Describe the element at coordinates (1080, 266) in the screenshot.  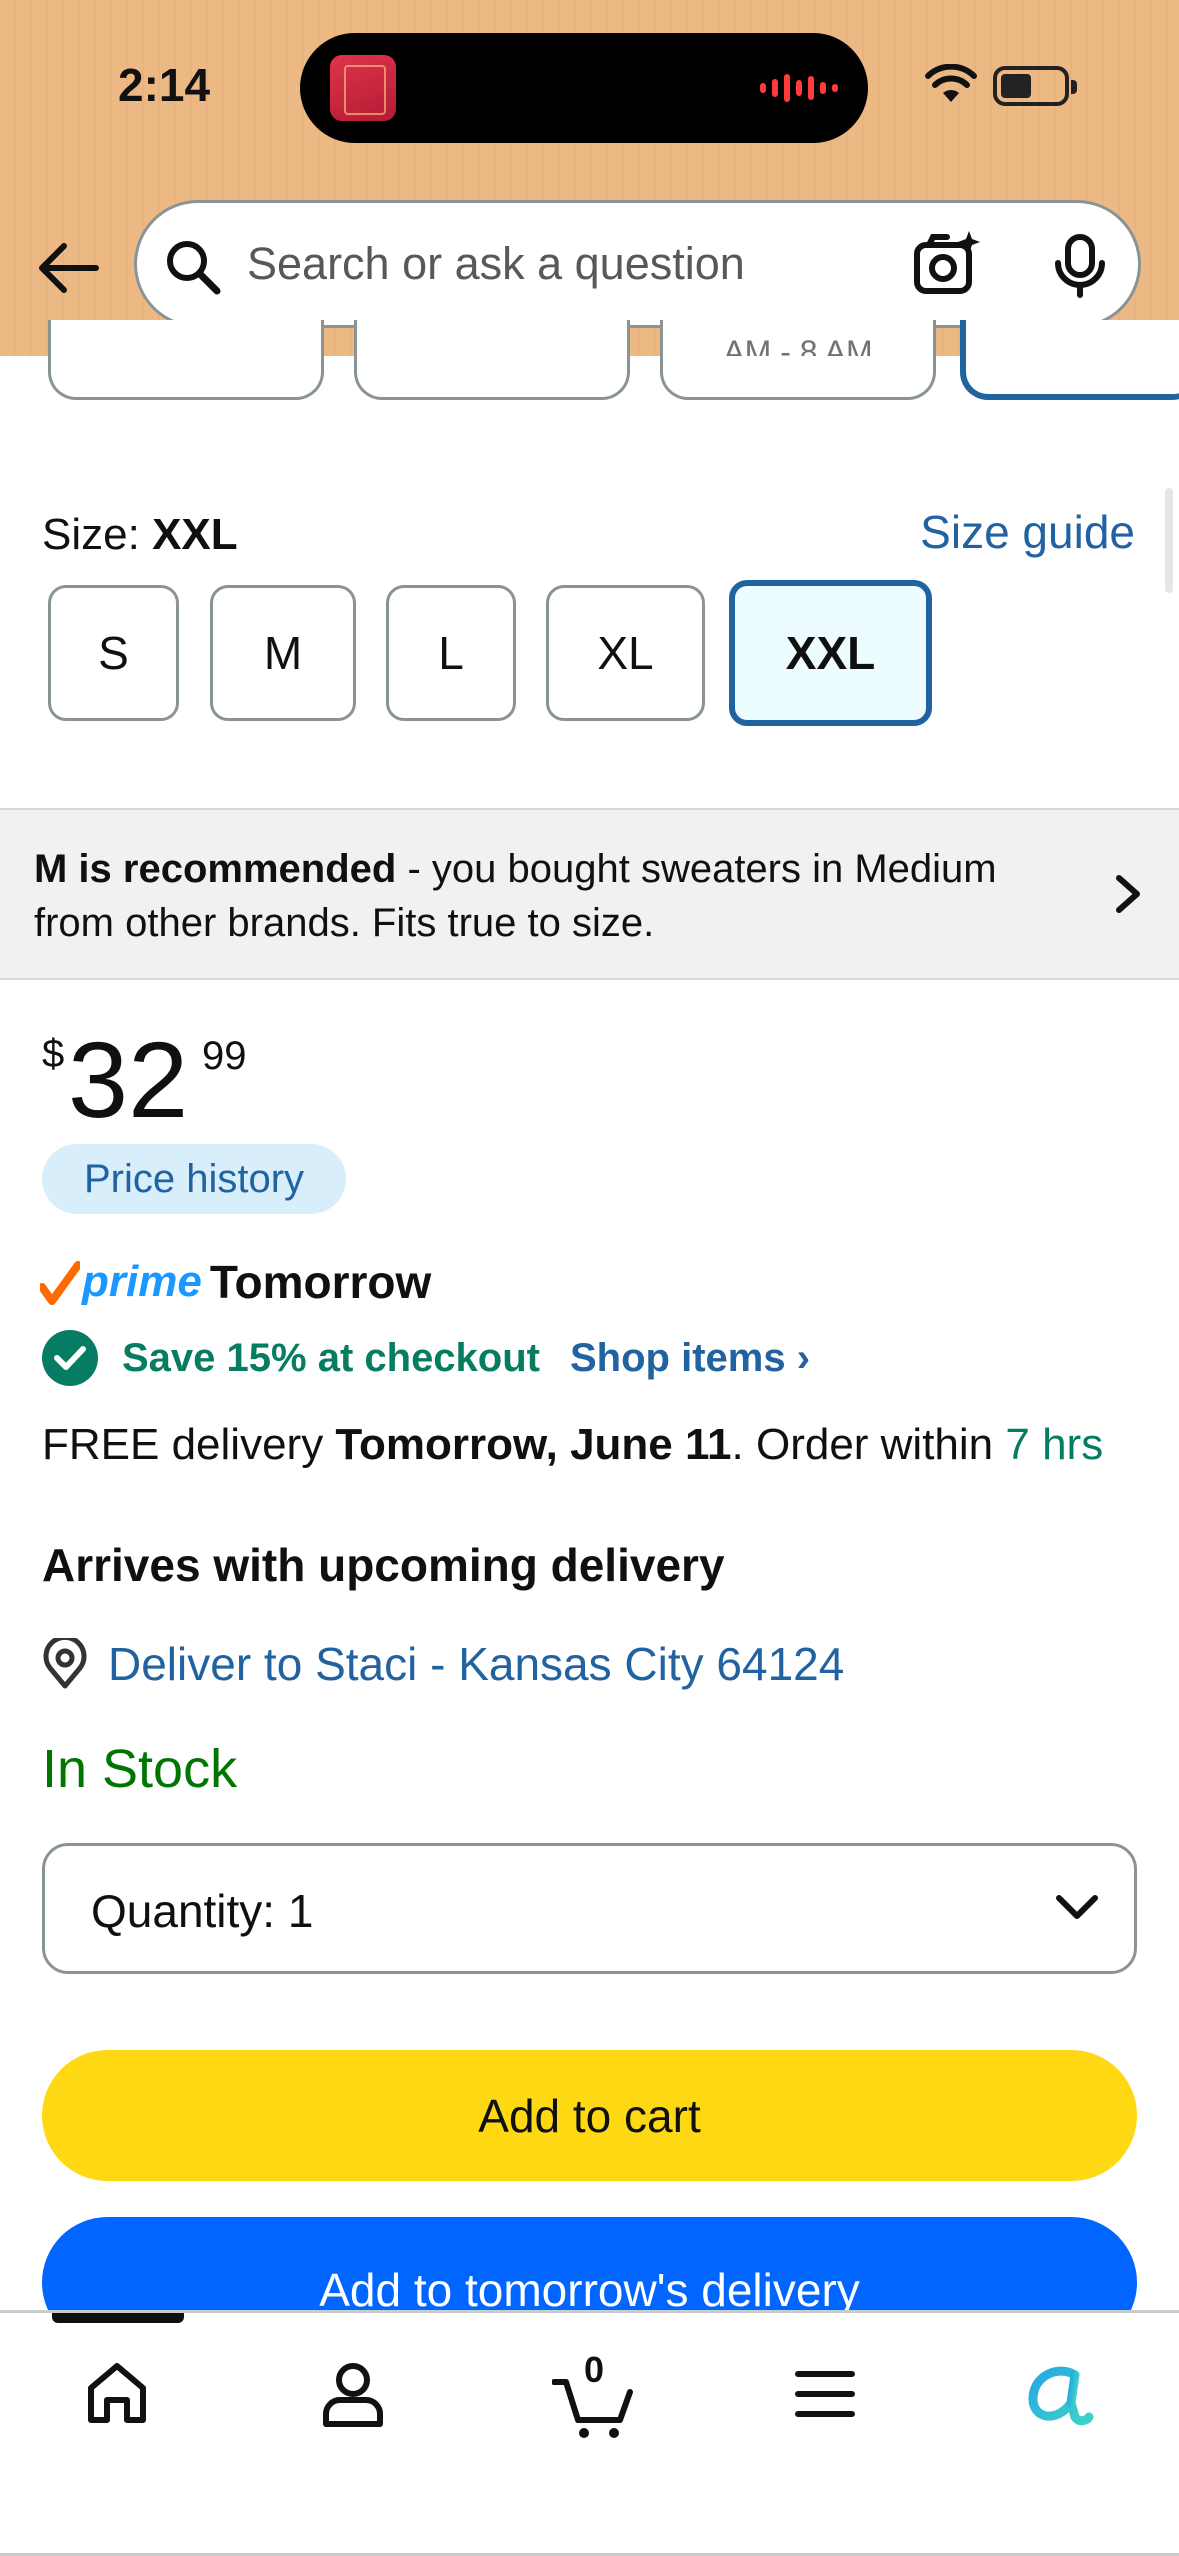
I see `microphone-icon` at that location.